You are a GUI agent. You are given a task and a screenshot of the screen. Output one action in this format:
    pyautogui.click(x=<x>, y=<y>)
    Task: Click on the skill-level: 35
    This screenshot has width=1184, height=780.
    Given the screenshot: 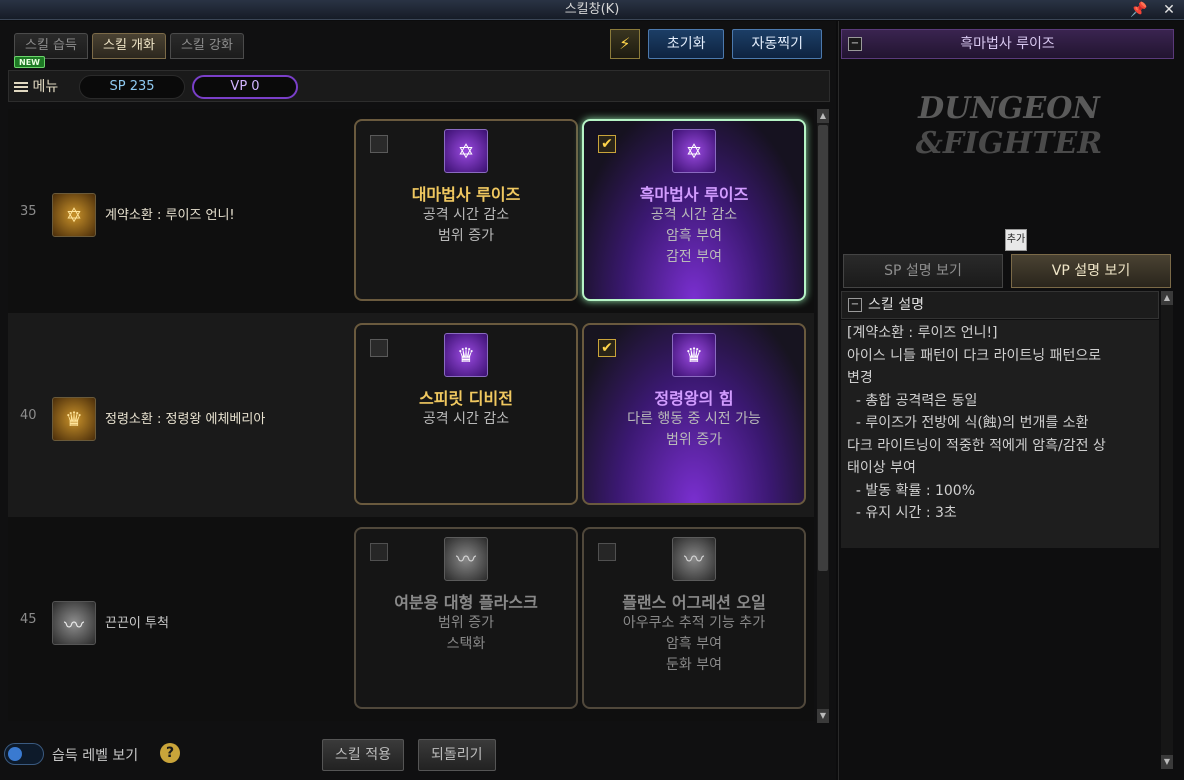 What is the action you would take?
    pyautogui.click(x=28, y=211)
    